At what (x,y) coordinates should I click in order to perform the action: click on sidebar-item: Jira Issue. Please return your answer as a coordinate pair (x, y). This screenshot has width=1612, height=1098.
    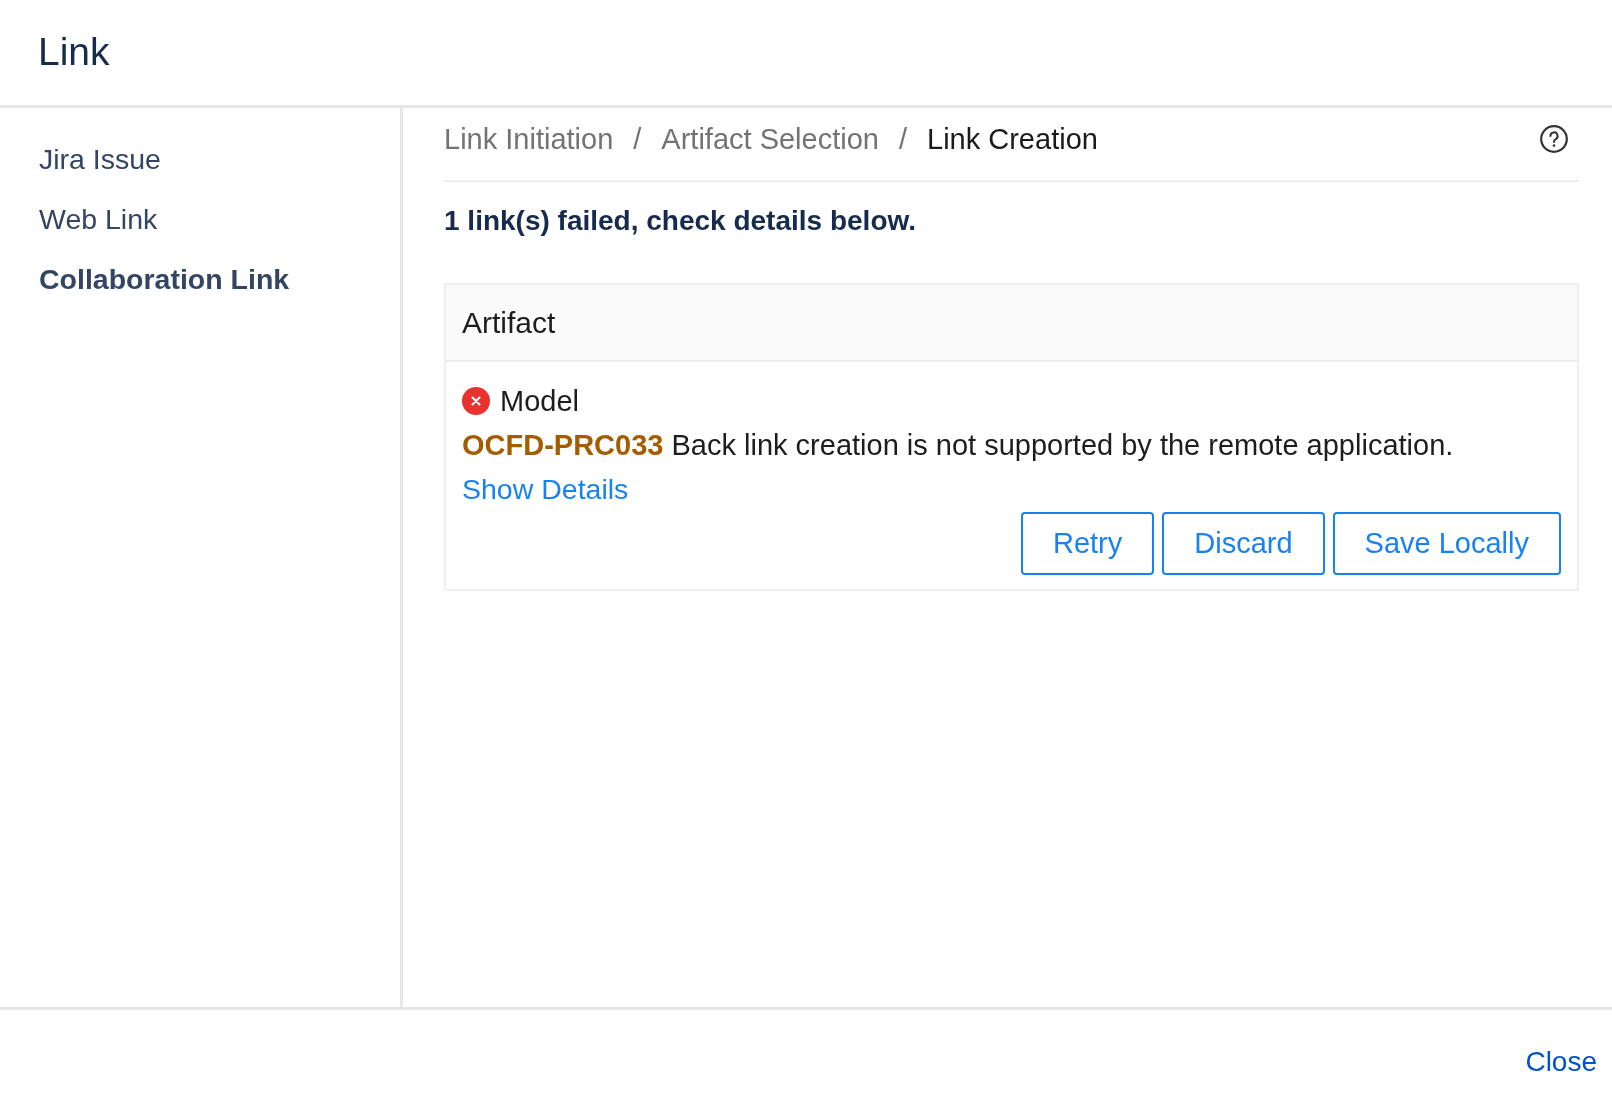
    Looking at the image, I should click on (100, 159).